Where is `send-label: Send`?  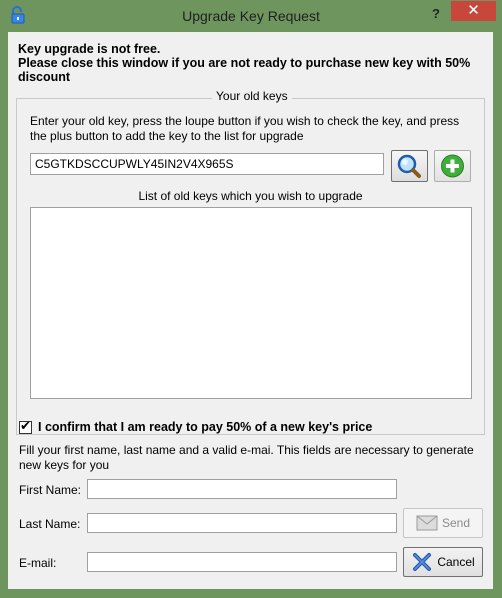
send-label: Send is located at coordinates (456, 523).